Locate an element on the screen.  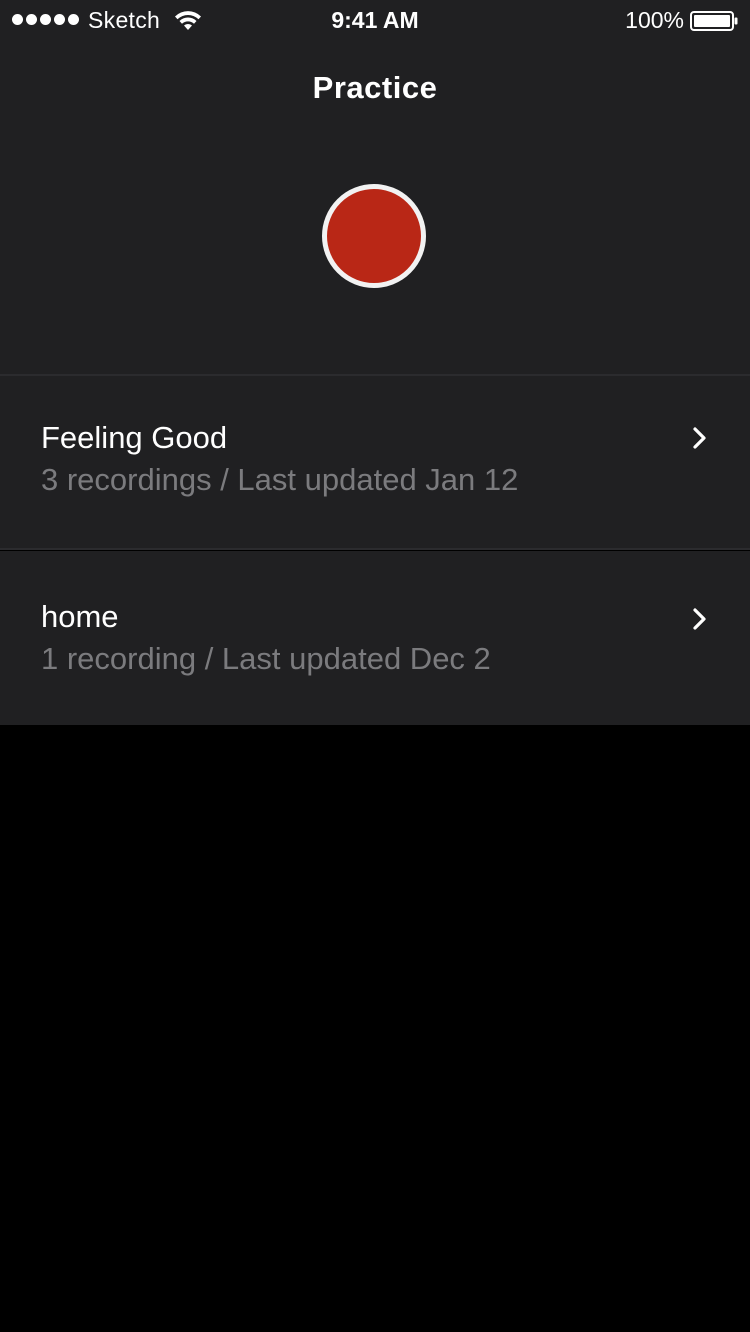
recording-subtitle: 1 recording / Last updated Dec 2 is located at coordinates (266, 658).